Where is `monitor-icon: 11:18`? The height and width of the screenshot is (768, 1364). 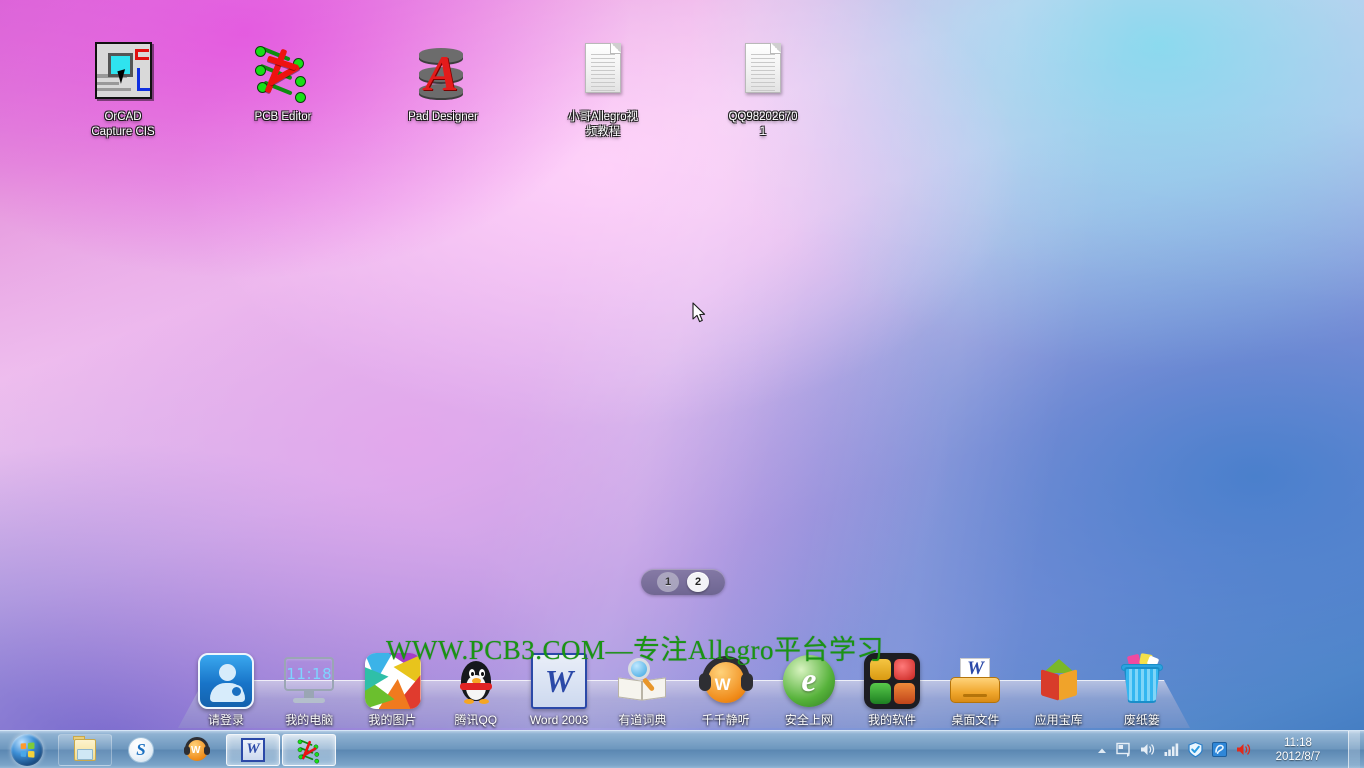
monitor-icon: 11:18 is located at coordinates (309, 681).